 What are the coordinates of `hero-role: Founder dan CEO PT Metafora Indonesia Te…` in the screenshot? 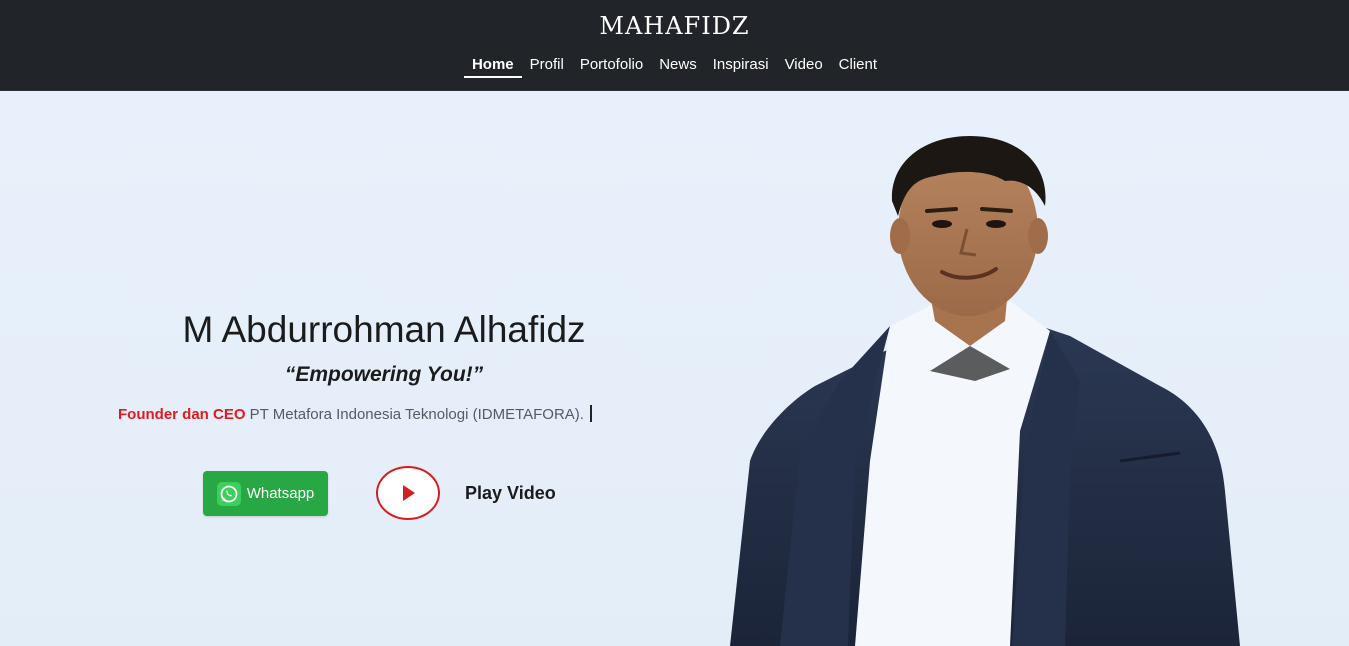 It's located at (355, 414).